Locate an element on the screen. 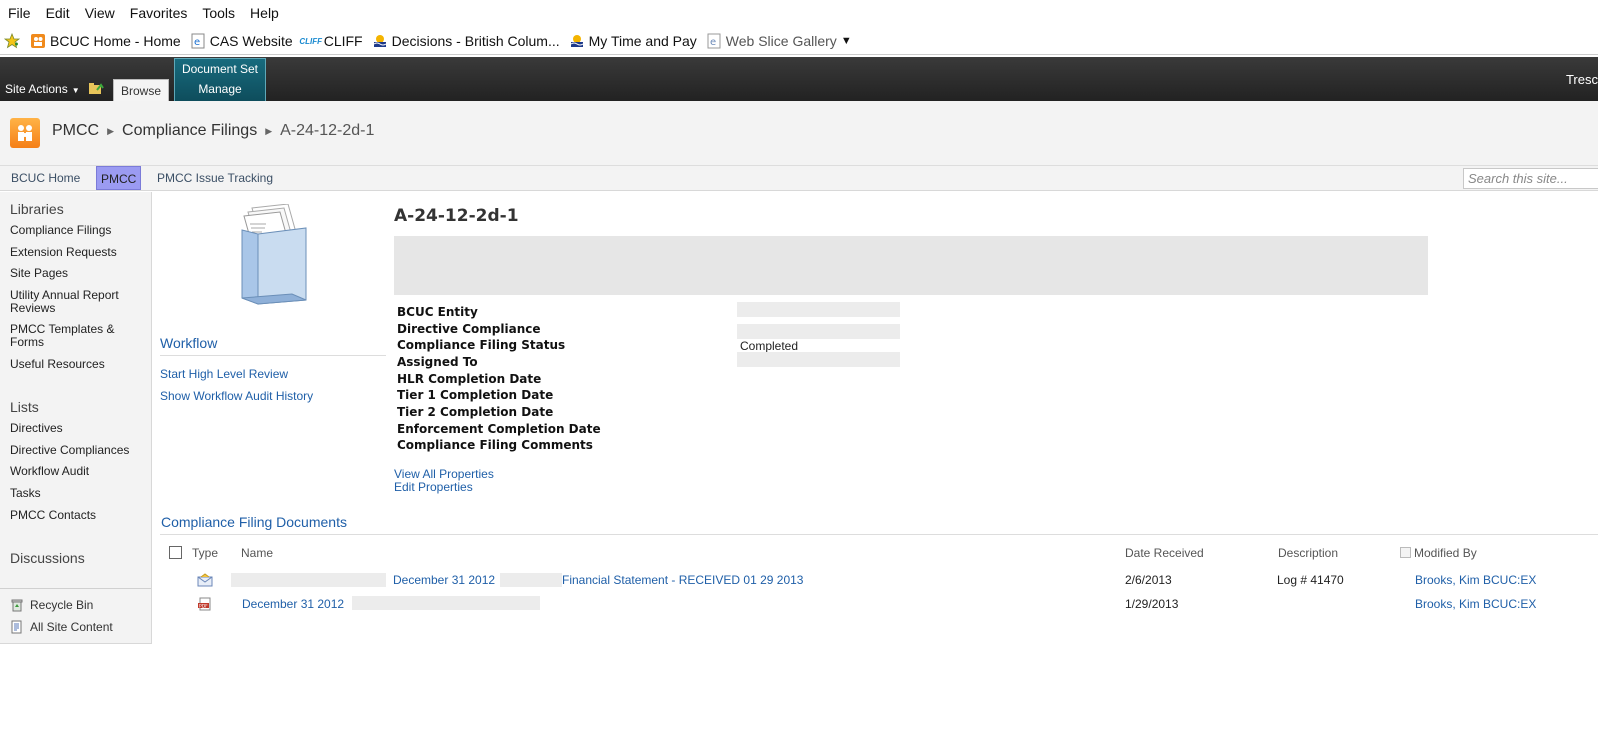  document-set-icon is located at coordinates (274, 254).